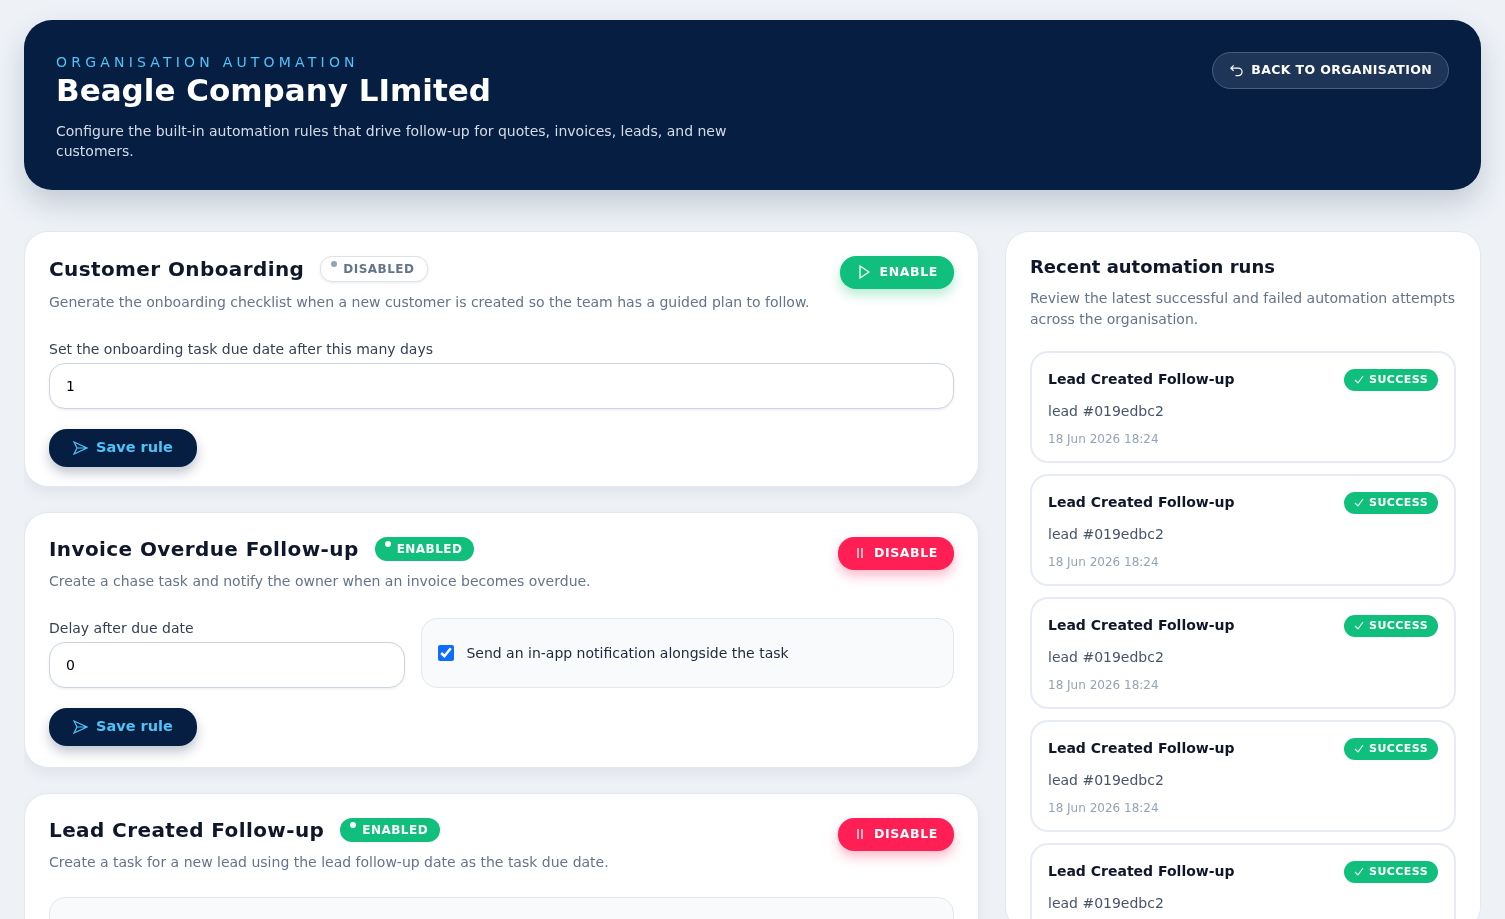 This screenshot has width=1505, height=919. I want to click on rule-title: Customer Onboarding, so click(177, 269).